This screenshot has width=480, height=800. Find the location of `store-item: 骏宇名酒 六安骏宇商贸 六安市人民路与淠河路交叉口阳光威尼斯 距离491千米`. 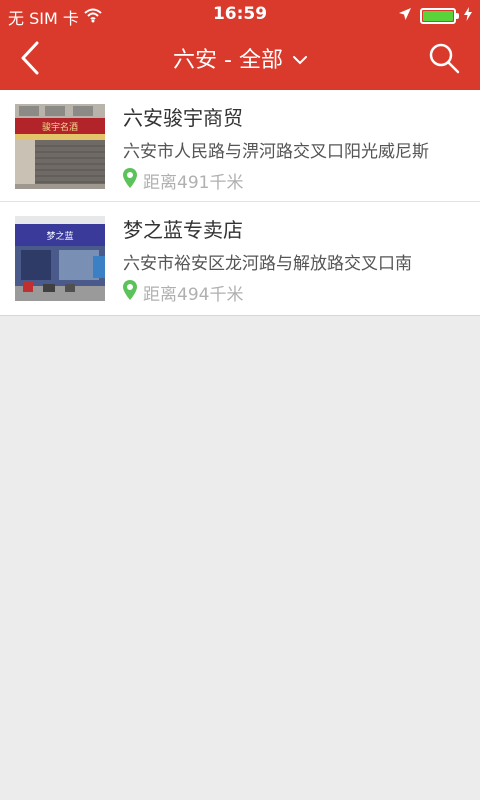

store-item: 骏宇名酒 六安骏宇商贸 六安市人民路与淠河路交叉口阳光威尼斯 距离491千米 is located at coordinates (240, 146).